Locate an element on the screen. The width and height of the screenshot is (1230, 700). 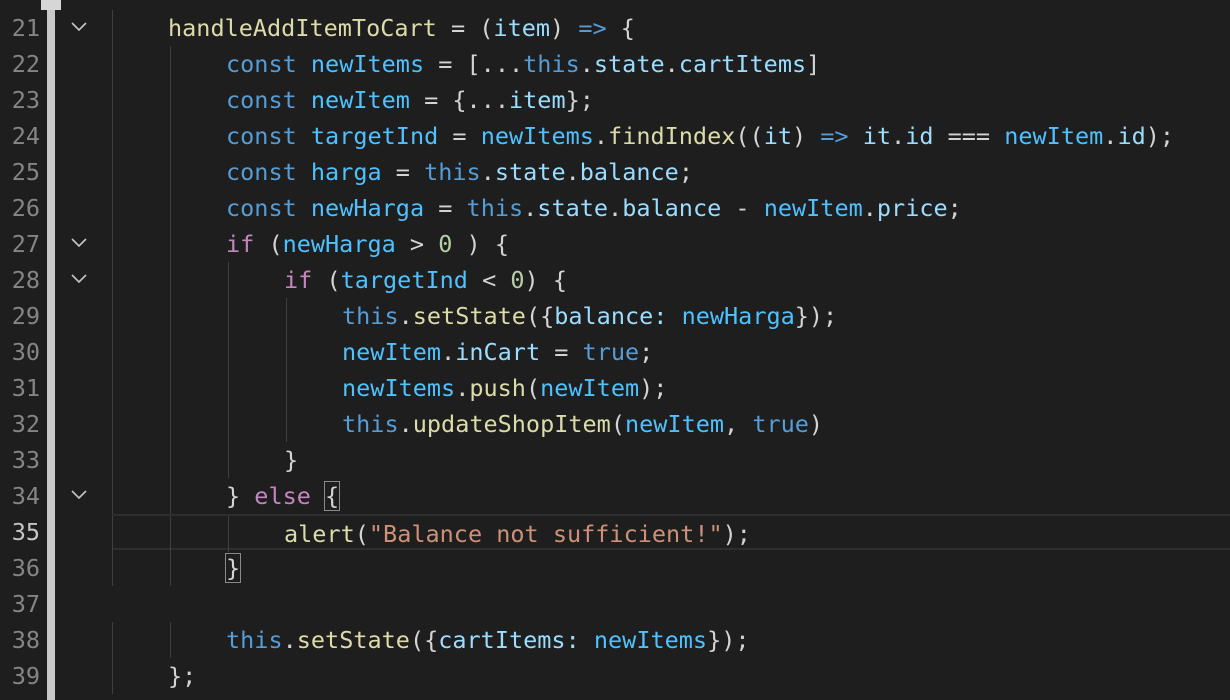
line-number: 39 is located at coordinates (25, 676).